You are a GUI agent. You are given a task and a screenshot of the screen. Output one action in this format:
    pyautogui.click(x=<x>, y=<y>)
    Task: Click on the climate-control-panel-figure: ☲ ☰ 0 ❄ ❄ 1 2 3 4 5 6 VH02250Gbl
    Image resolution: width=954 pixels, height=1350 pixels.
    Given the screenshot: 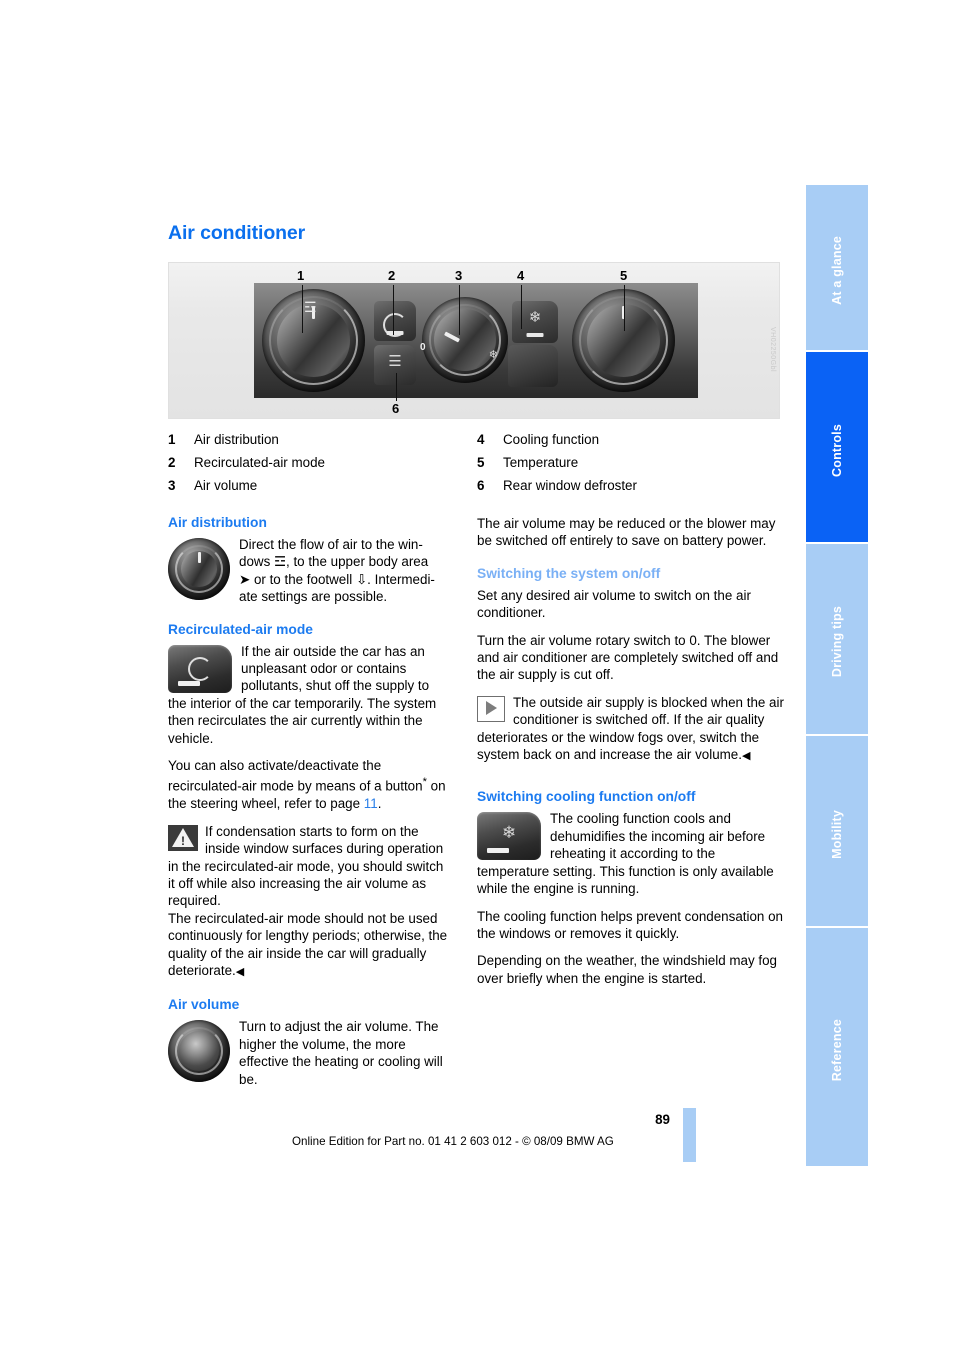 What is the action you would take?
    pyautogui.click(x=474, y=340)
    